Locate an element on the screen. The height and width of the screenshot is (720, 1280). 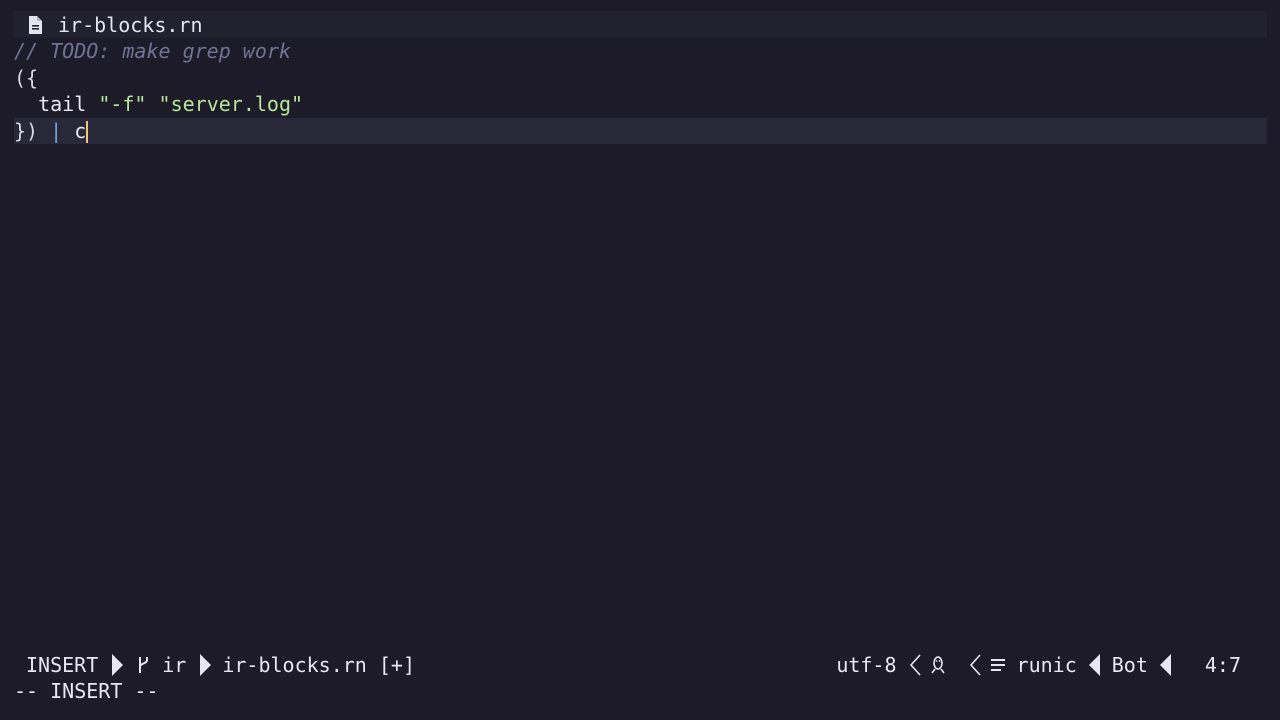
git-branch-icon is located at coordinates (143, 665).